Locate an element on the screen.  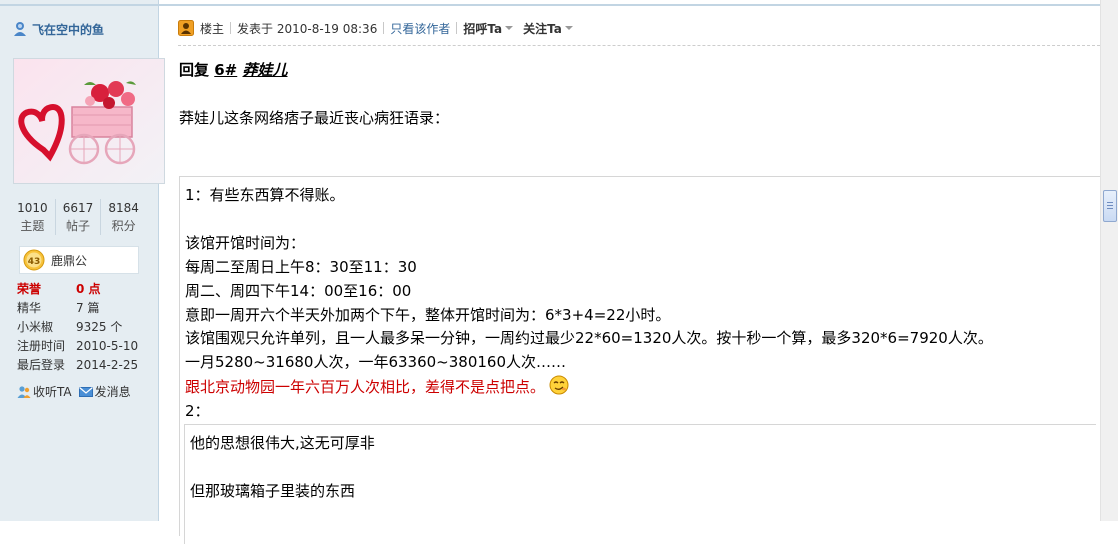
user-rank-badge: 43 鹿鼎公 is located at coordinates (79, 260).